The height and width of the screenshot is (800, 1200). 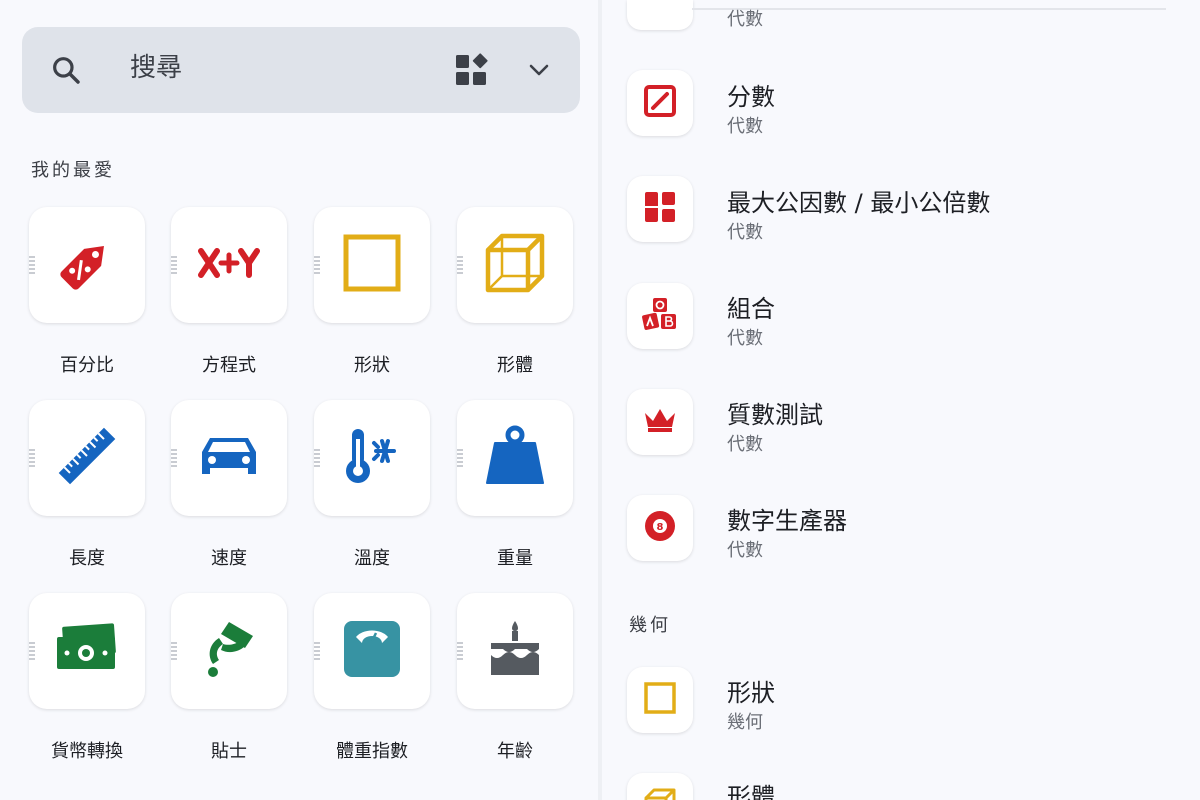 What do you see at coordinates (787, 518) in the screenshot?
I see `list-item-title: 數字生產器` at bounding box center [787, 518].